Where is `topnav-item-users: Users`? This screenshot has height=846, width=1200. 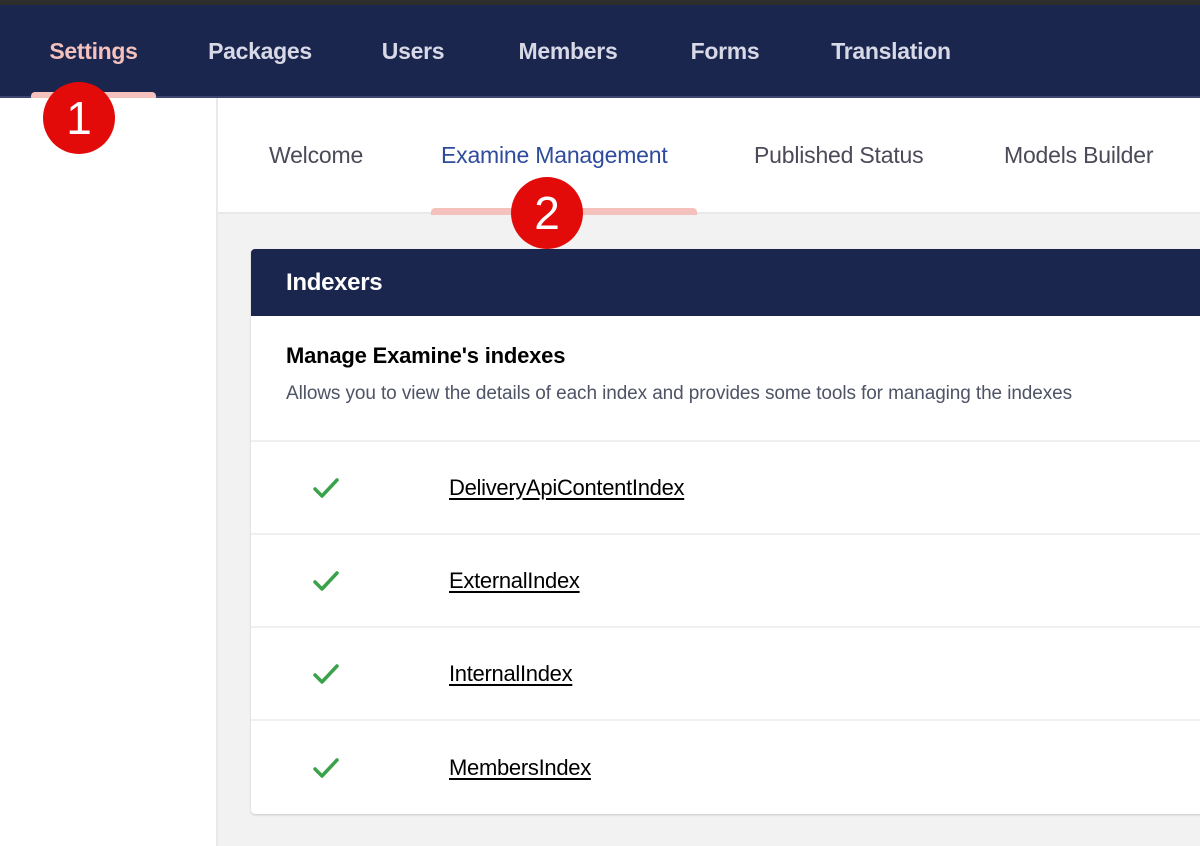 topnav-item-users: Users is located at coordinates (413, 51).